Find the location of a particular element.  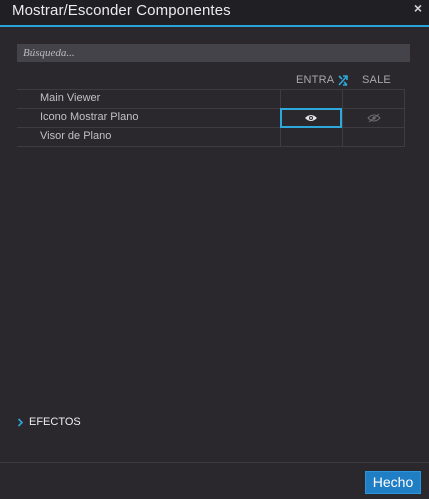

eye-icon is located at coordinates (311, 118).